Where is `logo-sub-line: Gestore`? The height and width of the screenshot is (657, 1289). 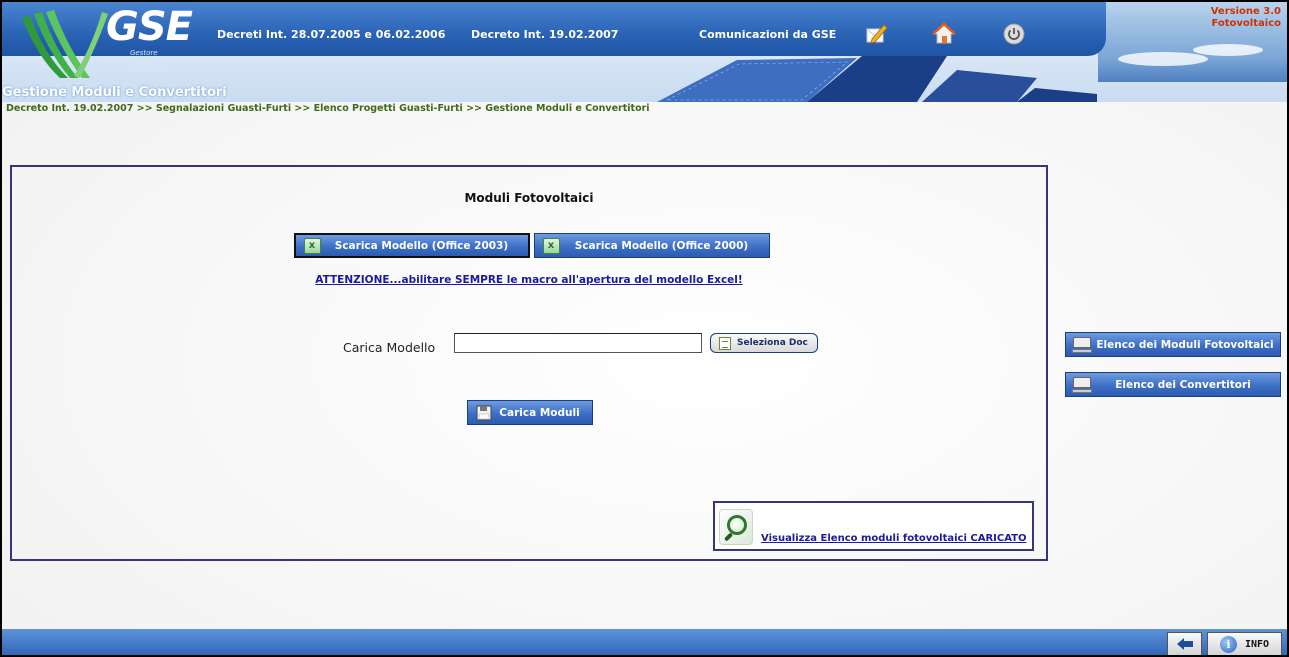
logo-sub-line: Gestore is located at coordinates (144, 53).